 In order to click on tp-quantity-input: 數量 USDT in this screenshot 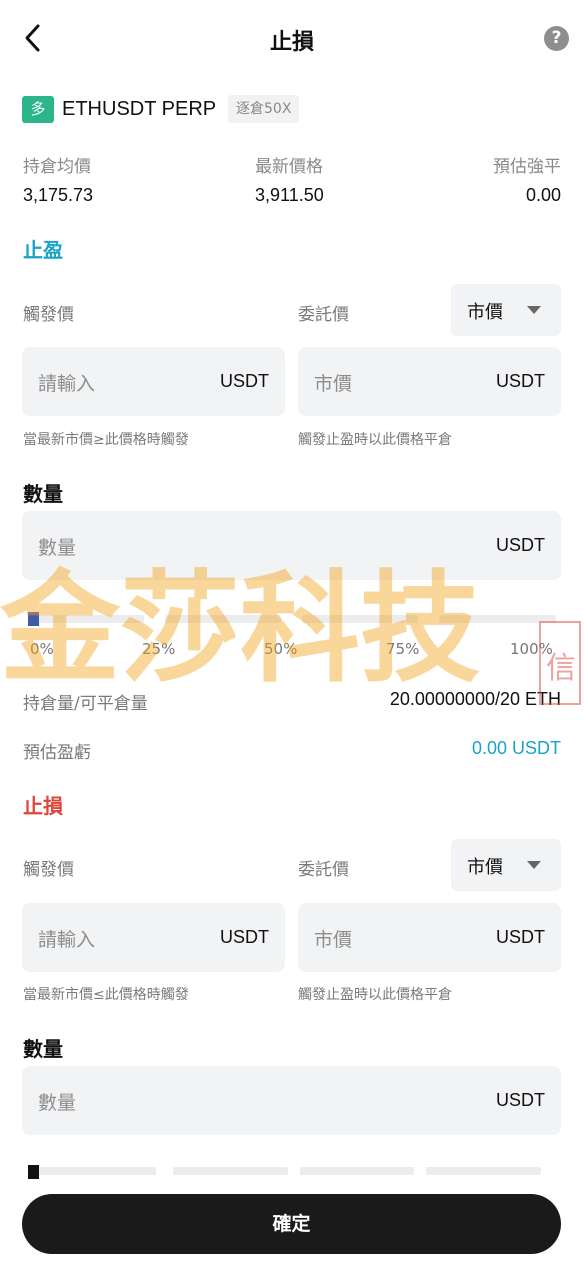, I will do `click(291, 545)`.